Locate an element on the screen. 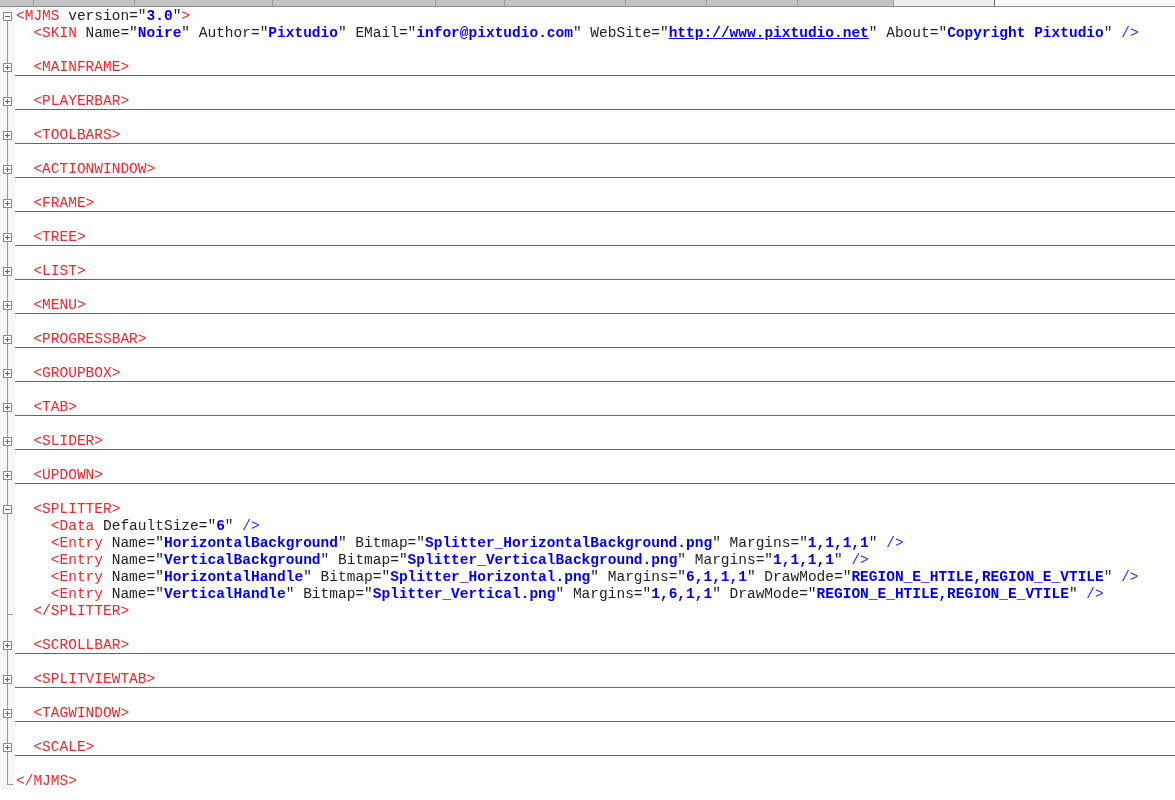  code-line: <UPDOWN> is located at coordinates (67, 475).